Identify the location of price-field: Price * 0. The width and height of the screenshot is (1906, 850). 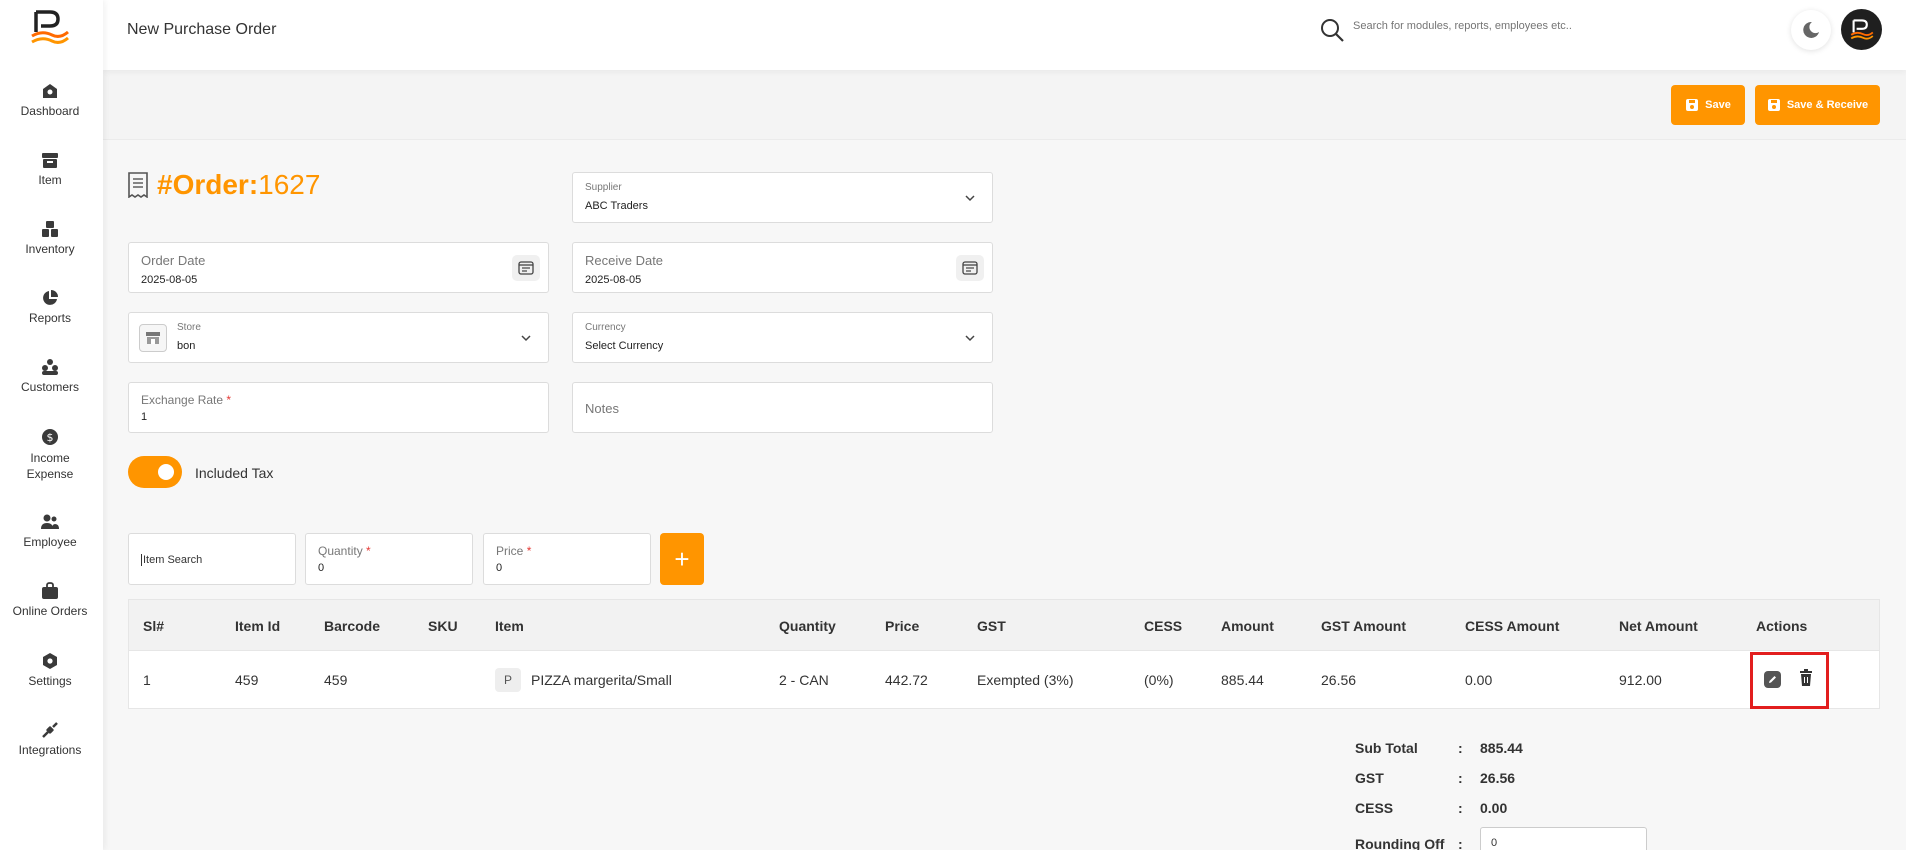
(567, 559).